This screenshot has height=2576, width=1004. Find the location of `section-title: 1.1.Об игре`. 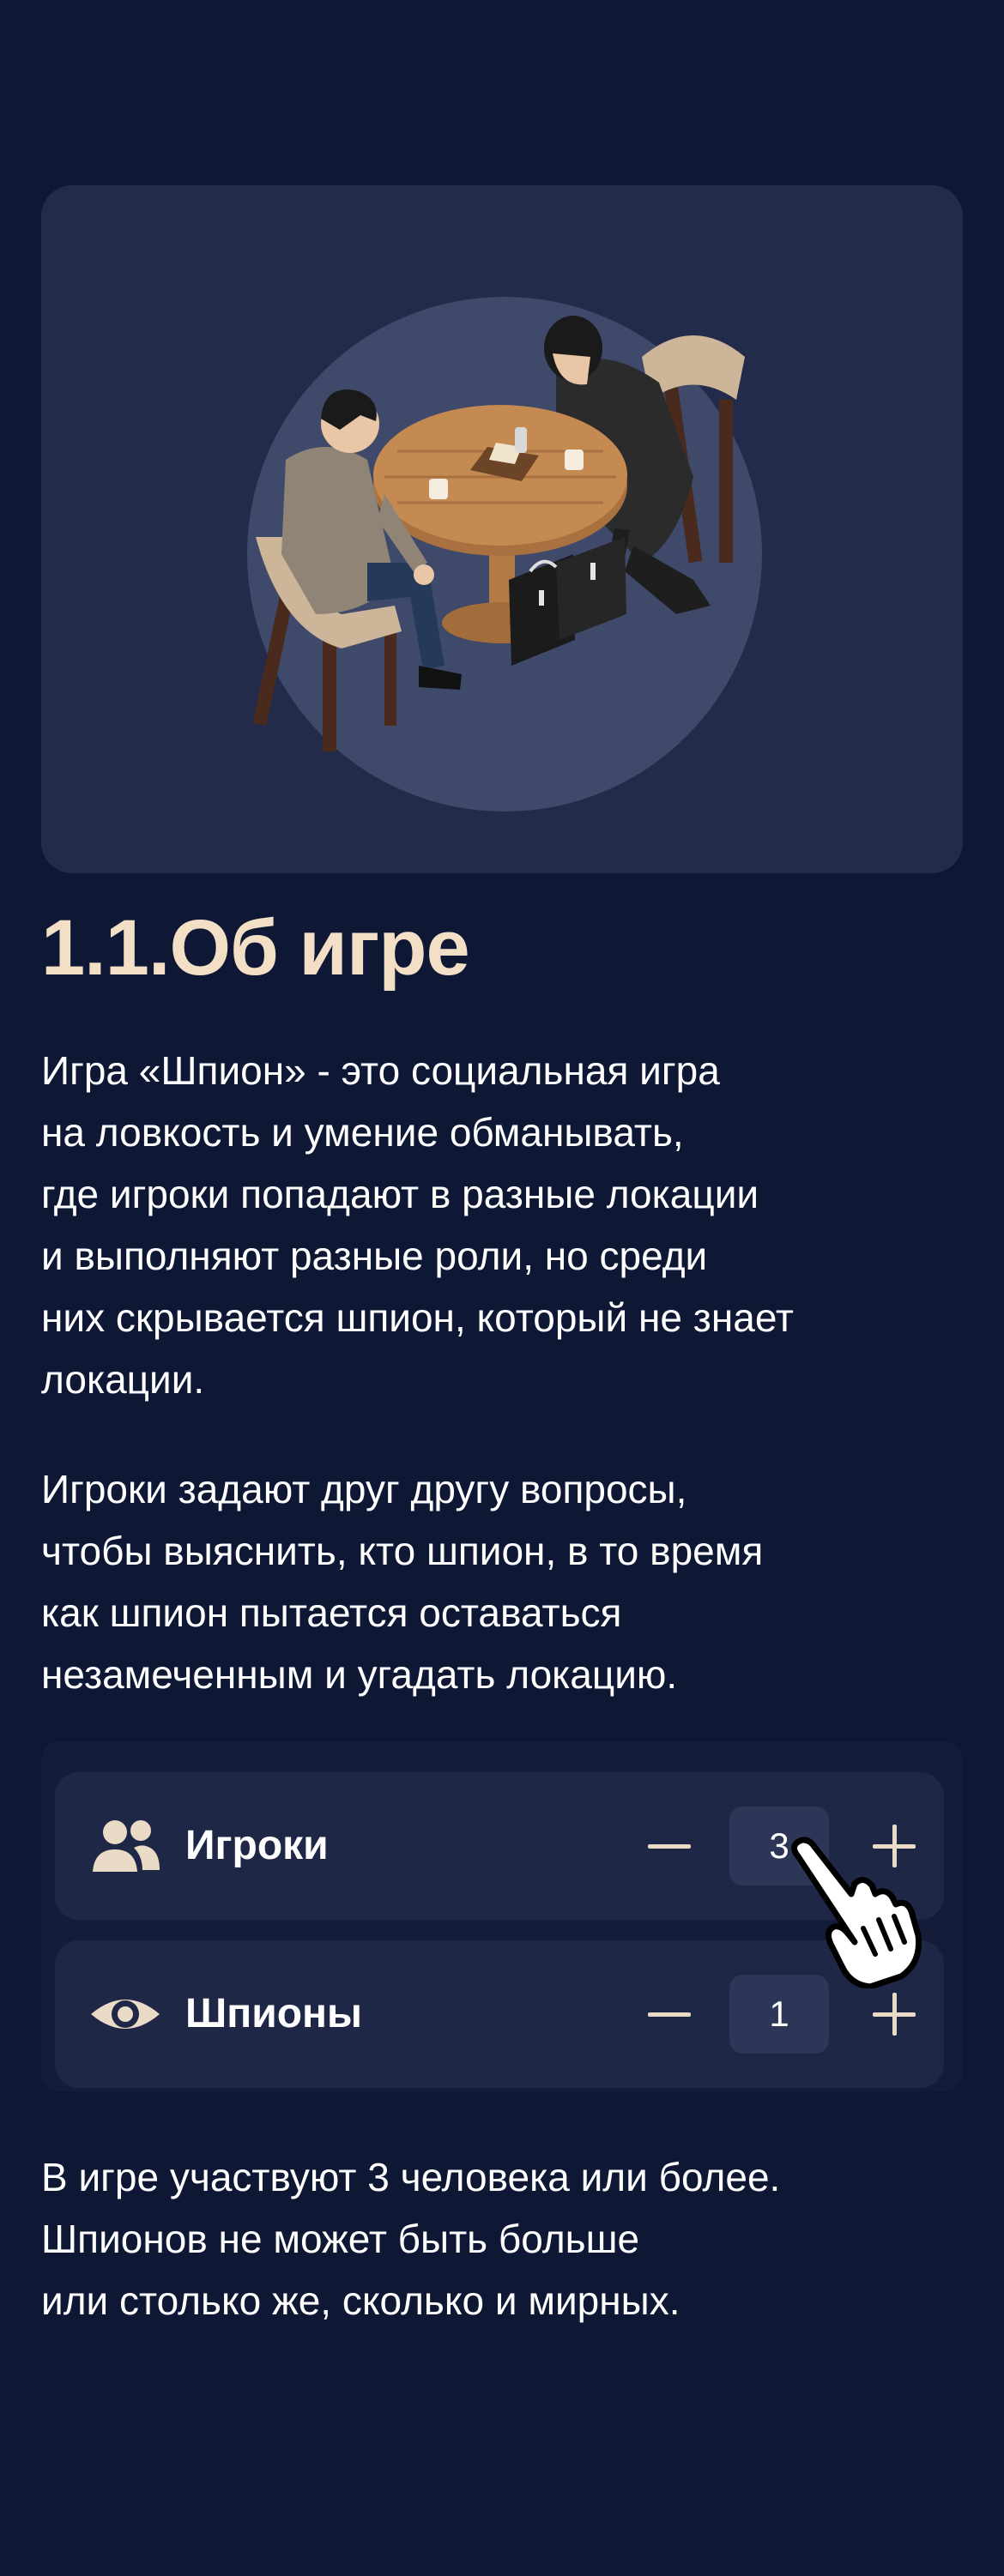

section-title: 1.1.Об игре is located at coordinates (256, 948).